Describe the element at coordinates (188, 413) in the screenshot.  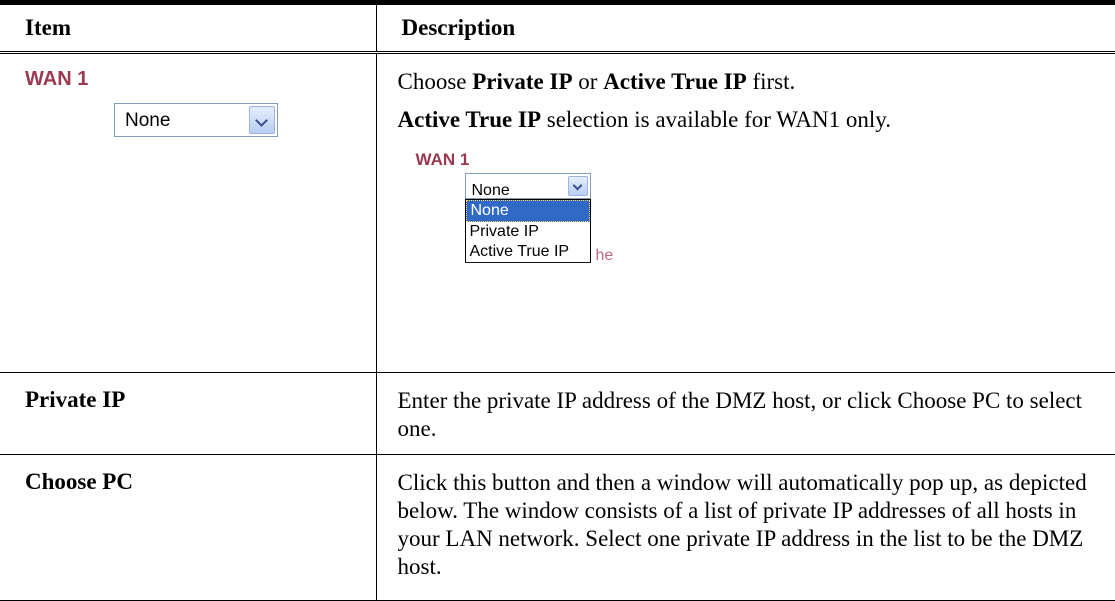
I see `item-cell-private-ip: Private IP` at that location.